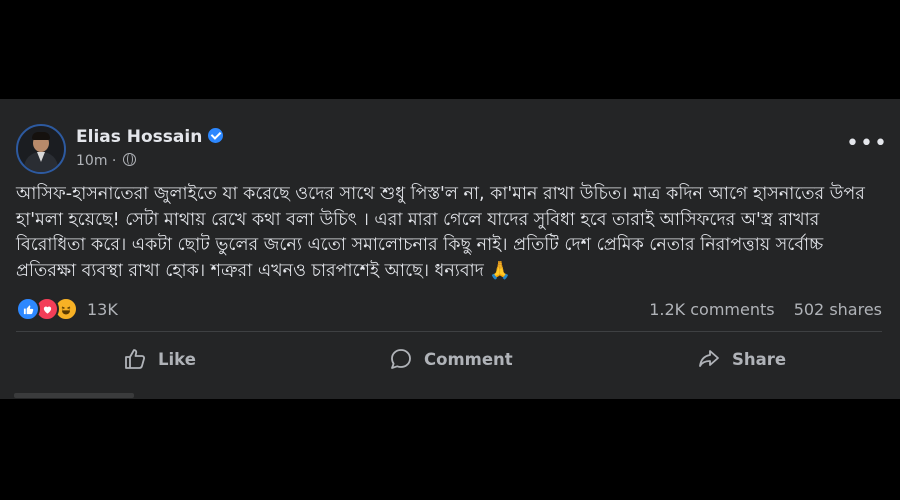 This screenshot has height=500, width=900. I want to click on comment-button-label: Comment, so click(468, 359).